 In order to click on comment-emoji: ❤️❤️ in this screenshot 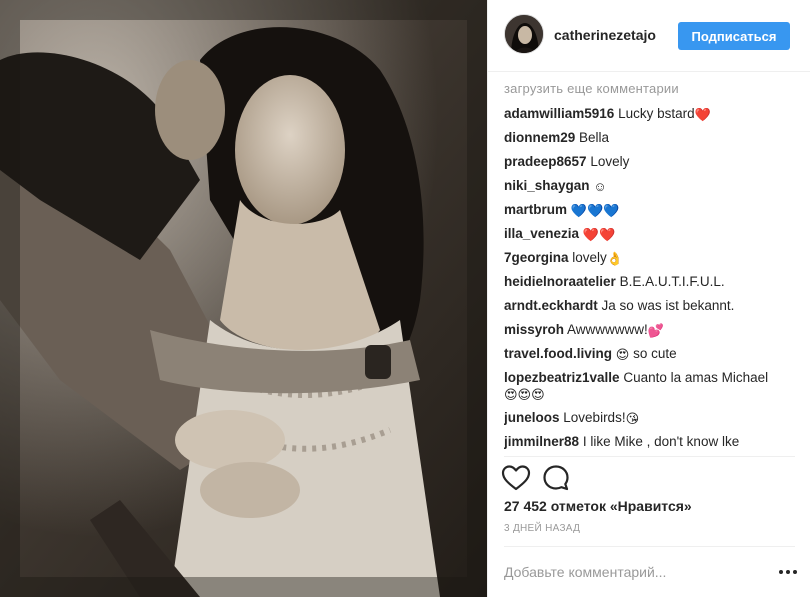, I will do `click(599, 234)`.